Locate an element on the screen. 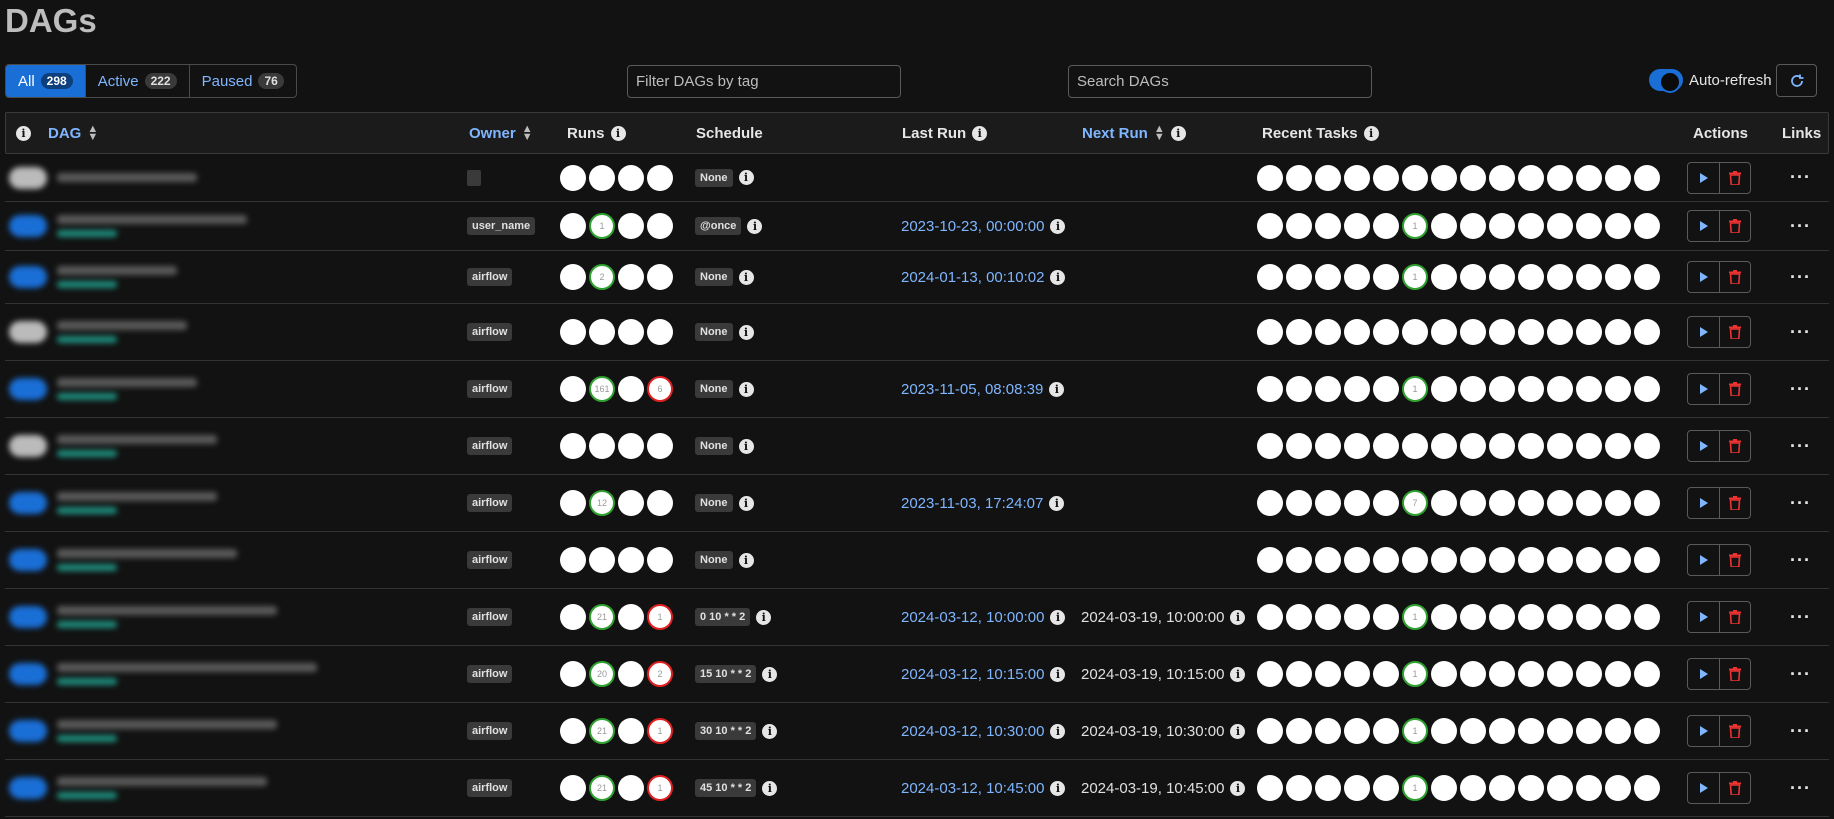  header-next-run: Next Run ▲ ▼ i is located at coordinates (1134, 133).